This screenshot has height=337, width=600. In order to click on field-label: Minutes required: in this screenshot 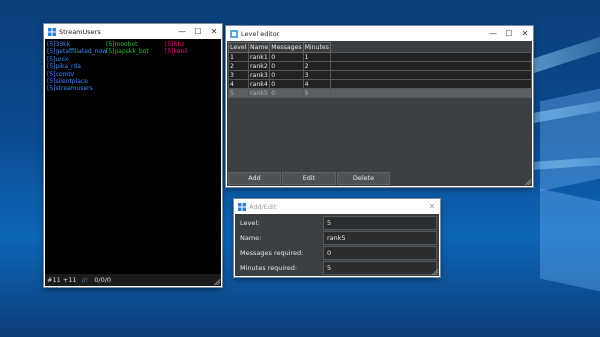, I will do `click(280, 268)`.